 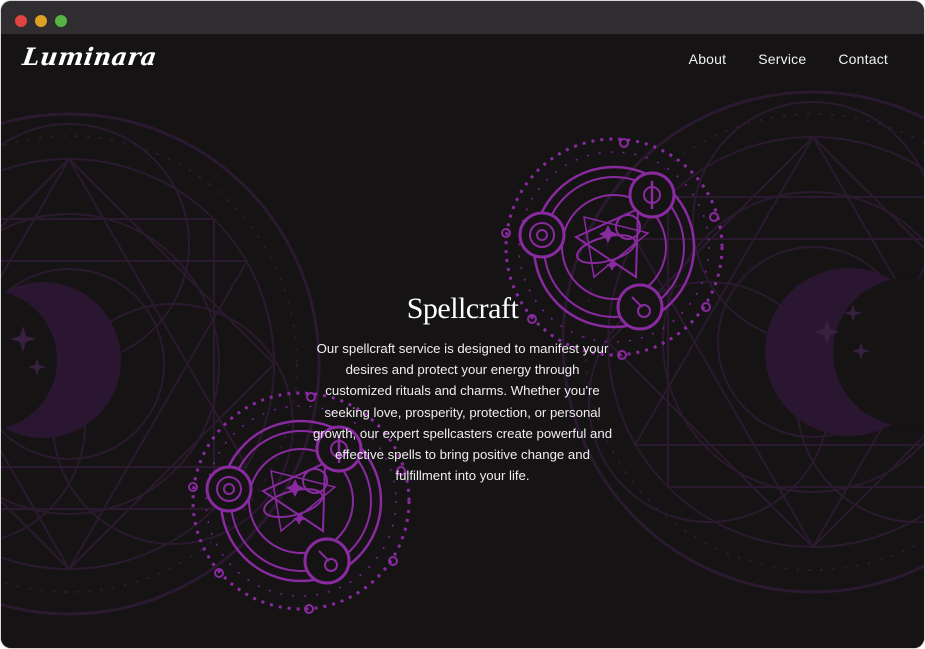 What do you see at coordinates (90, 56) in the screenshot?
I see `site-logo: Luminara` at bounding box center [90, 56].